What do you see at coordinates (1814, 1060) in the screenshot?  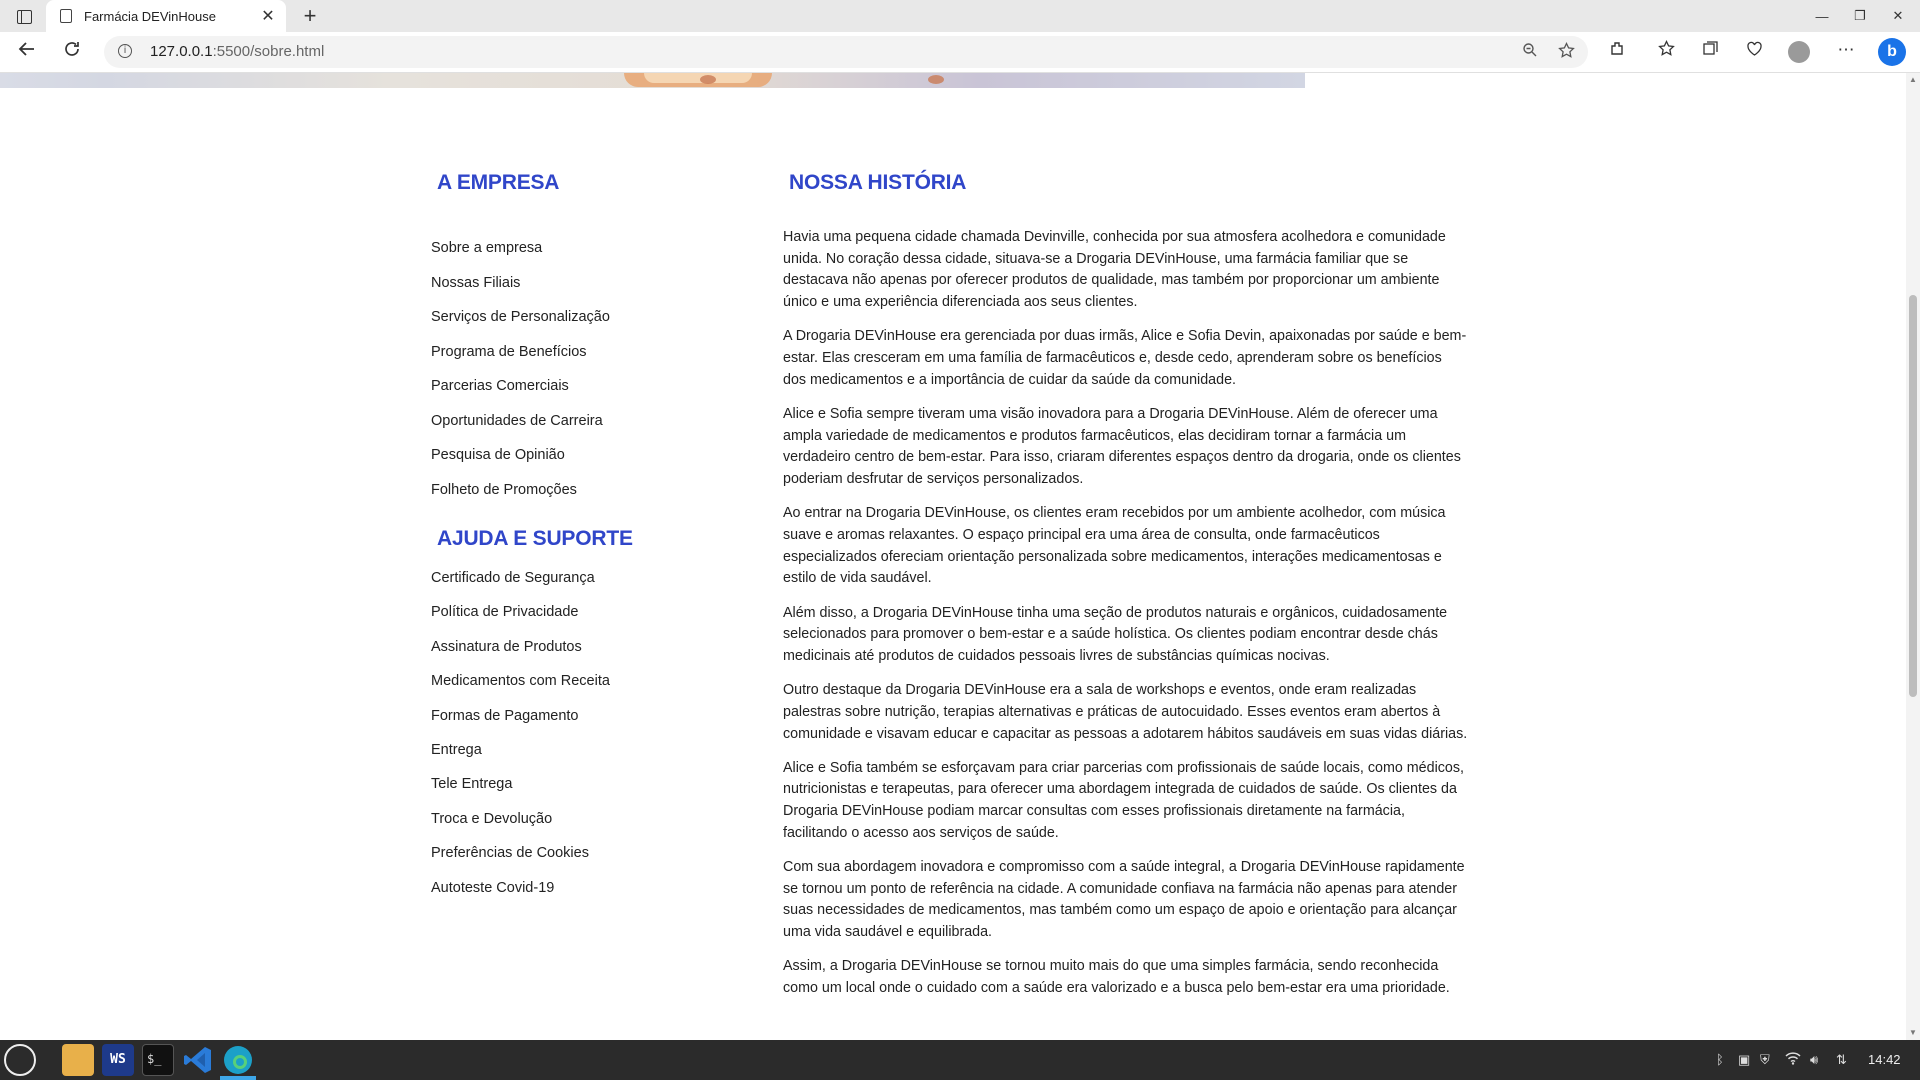 I see `volume-icon: 🔊︎` at bounding box center [1814, 1060].